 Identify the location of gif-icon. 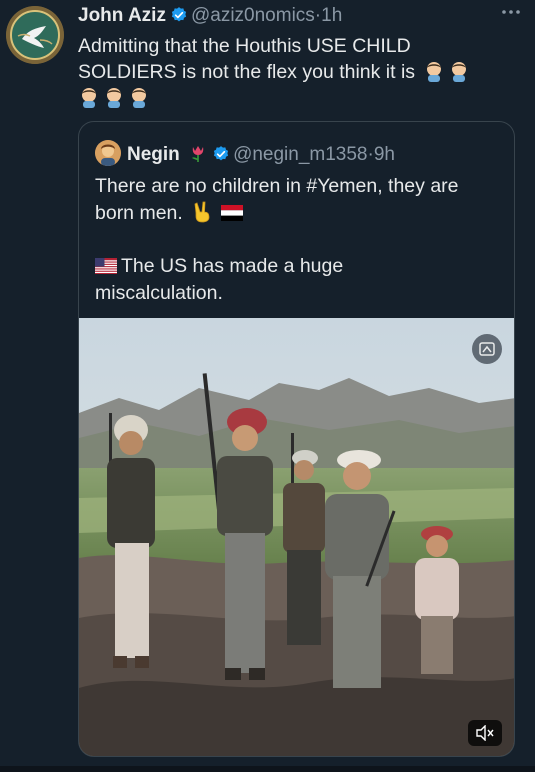
(487, 349).